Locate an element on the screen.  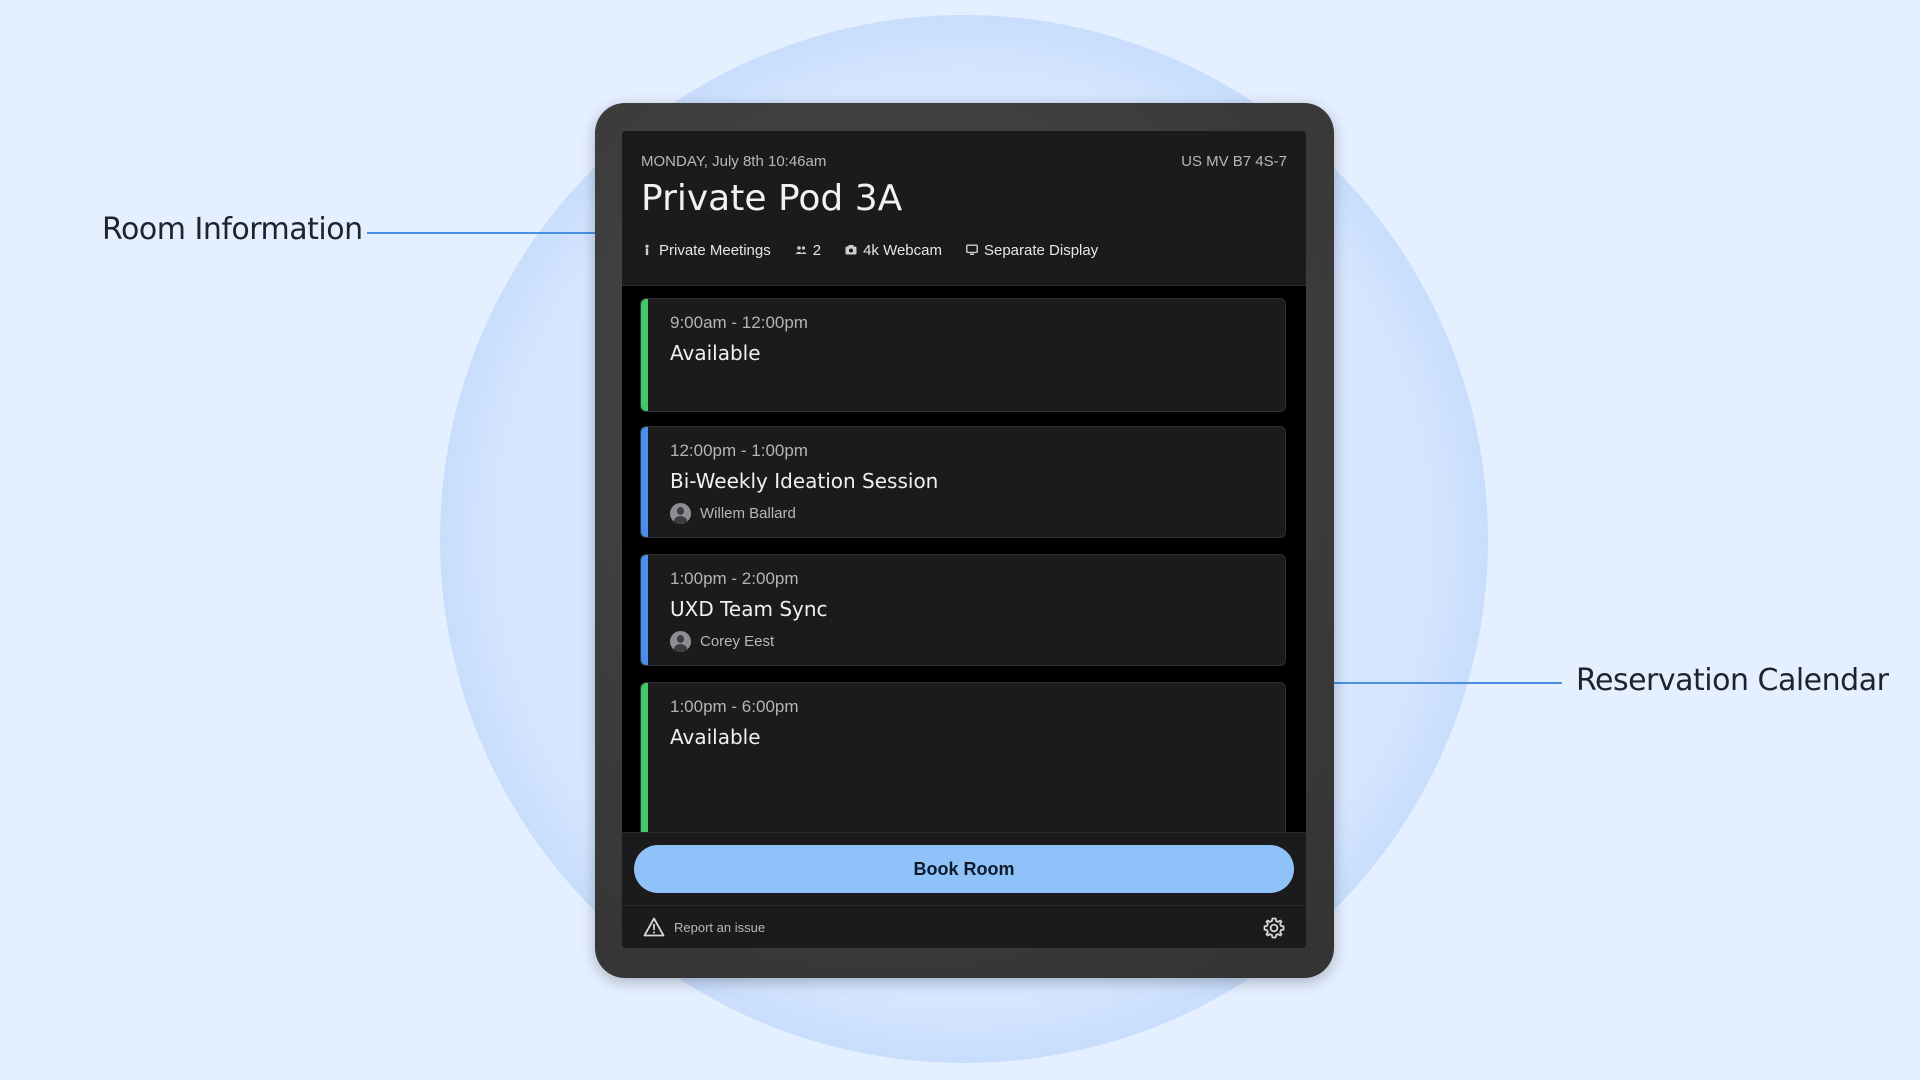
slot-time: 9:00am - 12:00pm is located at coordinates (739, 322).